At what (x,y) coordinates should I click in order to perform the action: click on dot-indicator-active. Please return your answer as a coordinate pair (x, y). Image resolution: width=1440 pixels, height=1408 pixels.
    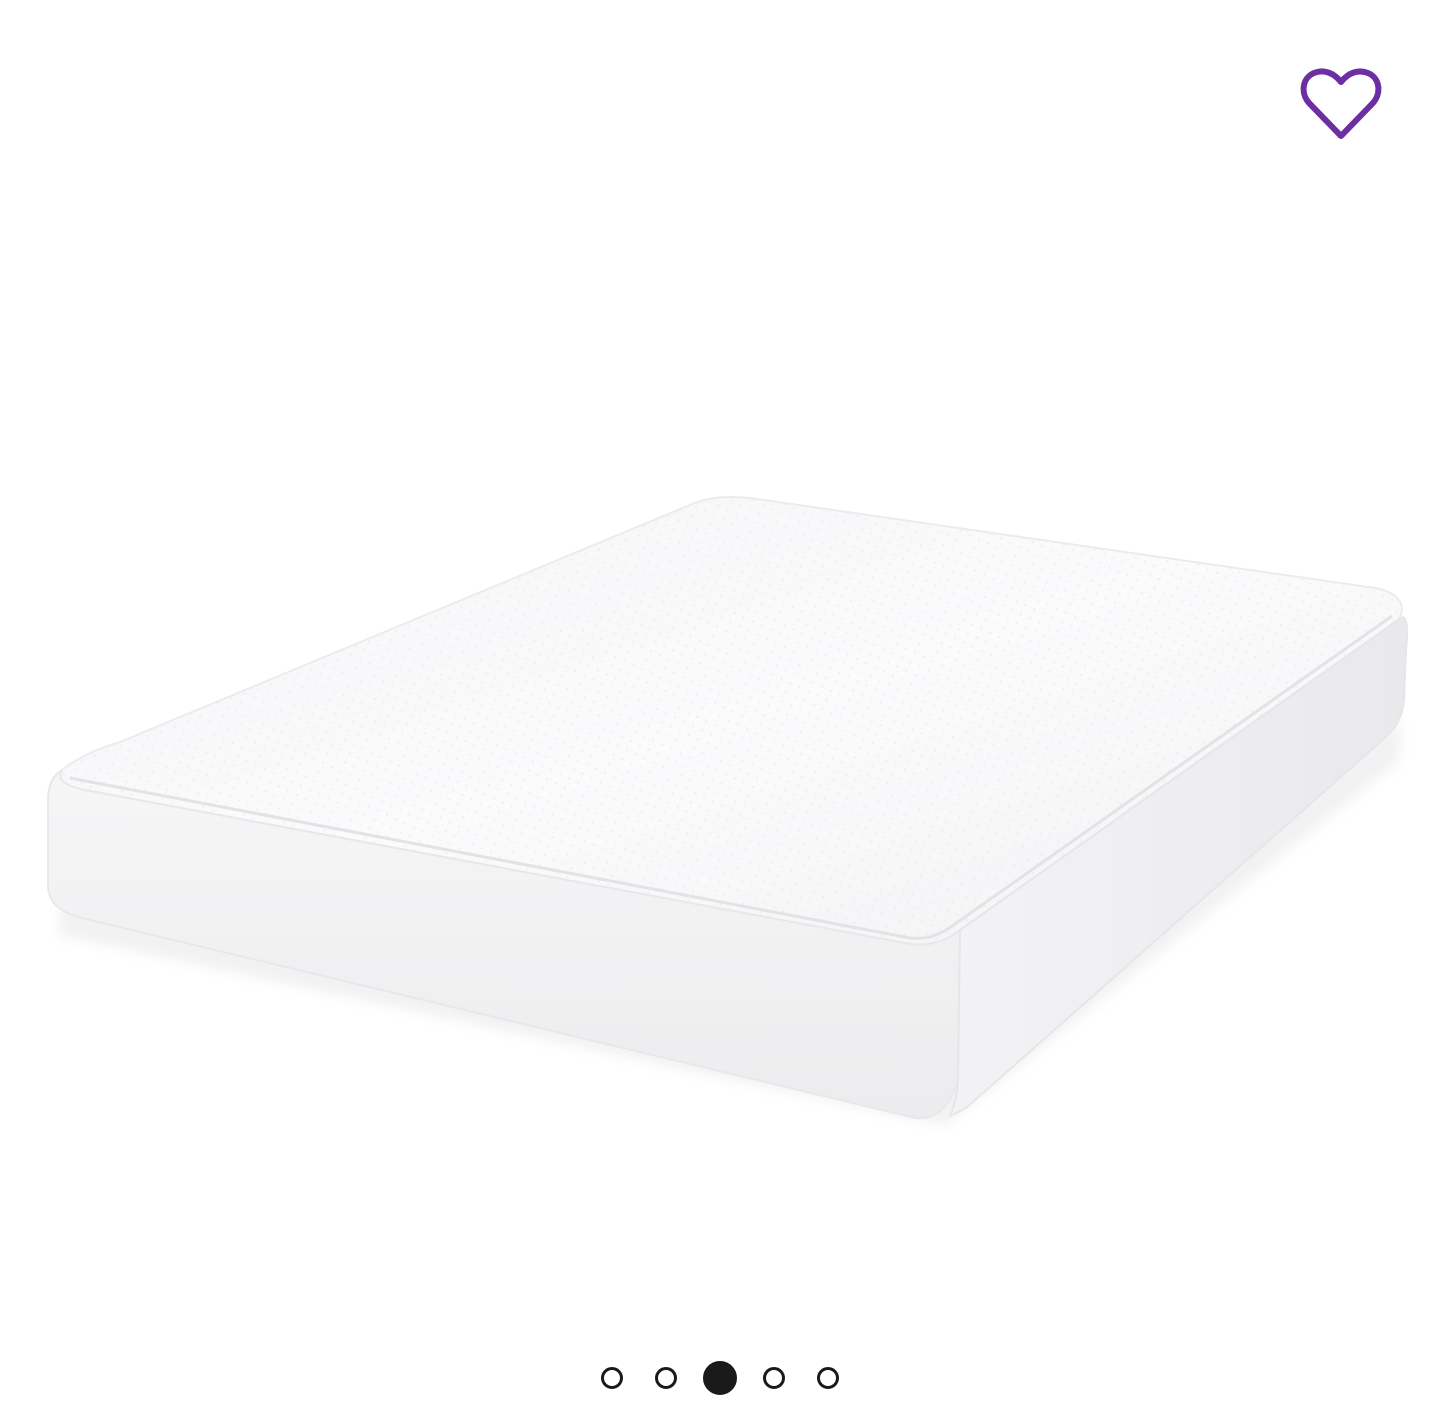
    Looking at the image, I should click on (720, 1378).